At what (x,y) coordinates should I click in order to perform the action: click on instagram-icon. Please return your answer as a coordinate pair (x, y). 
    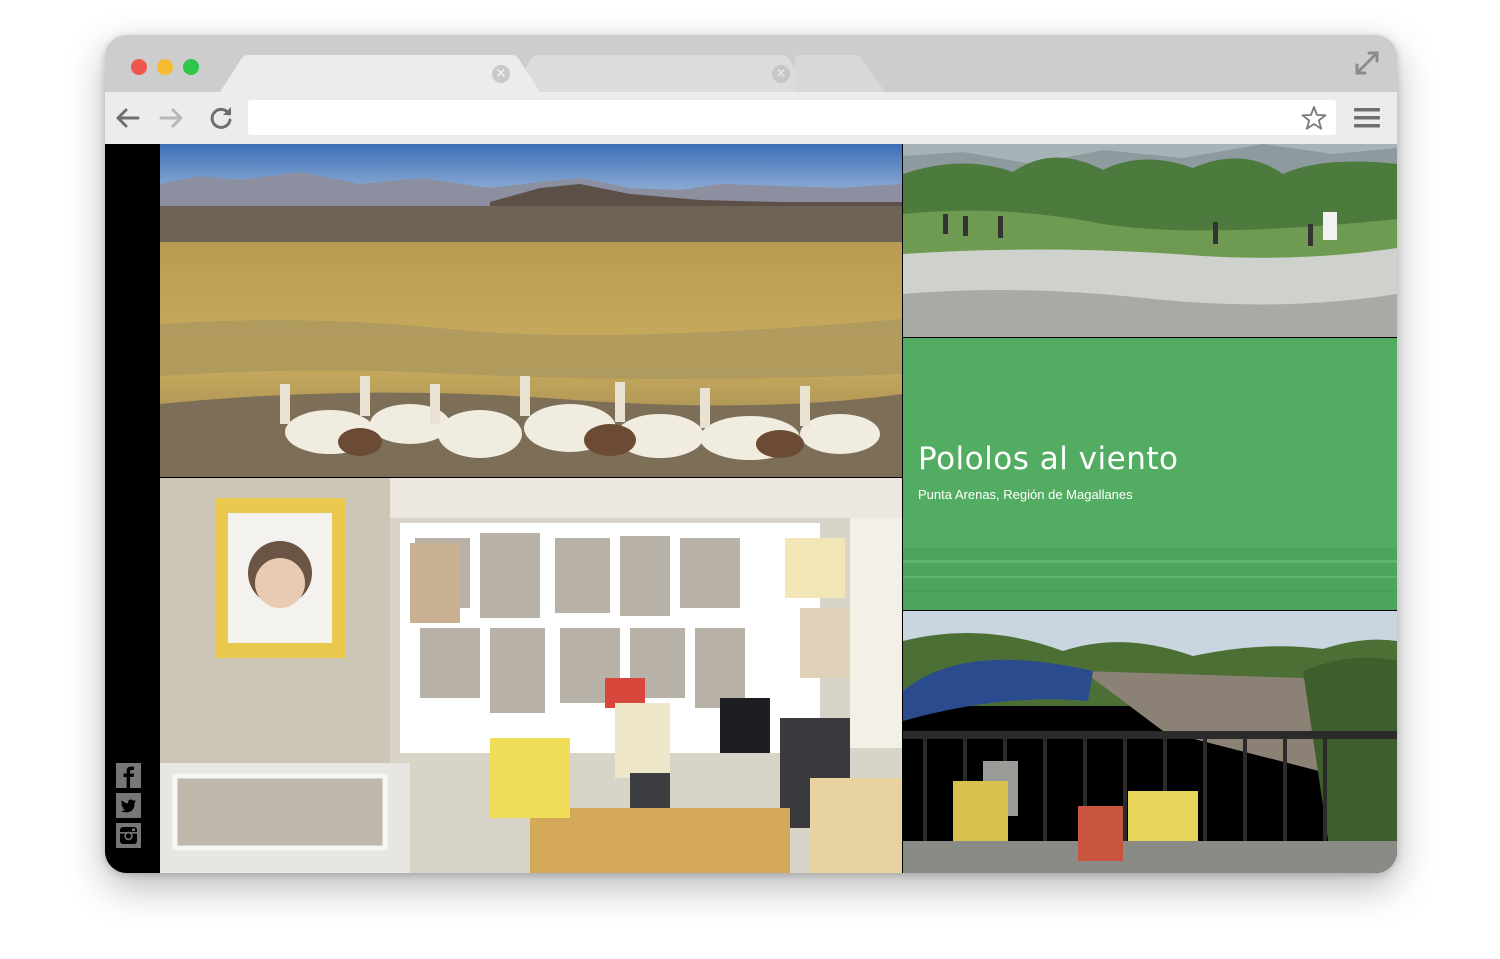
    Looking at the image, I should click on (128, 835).